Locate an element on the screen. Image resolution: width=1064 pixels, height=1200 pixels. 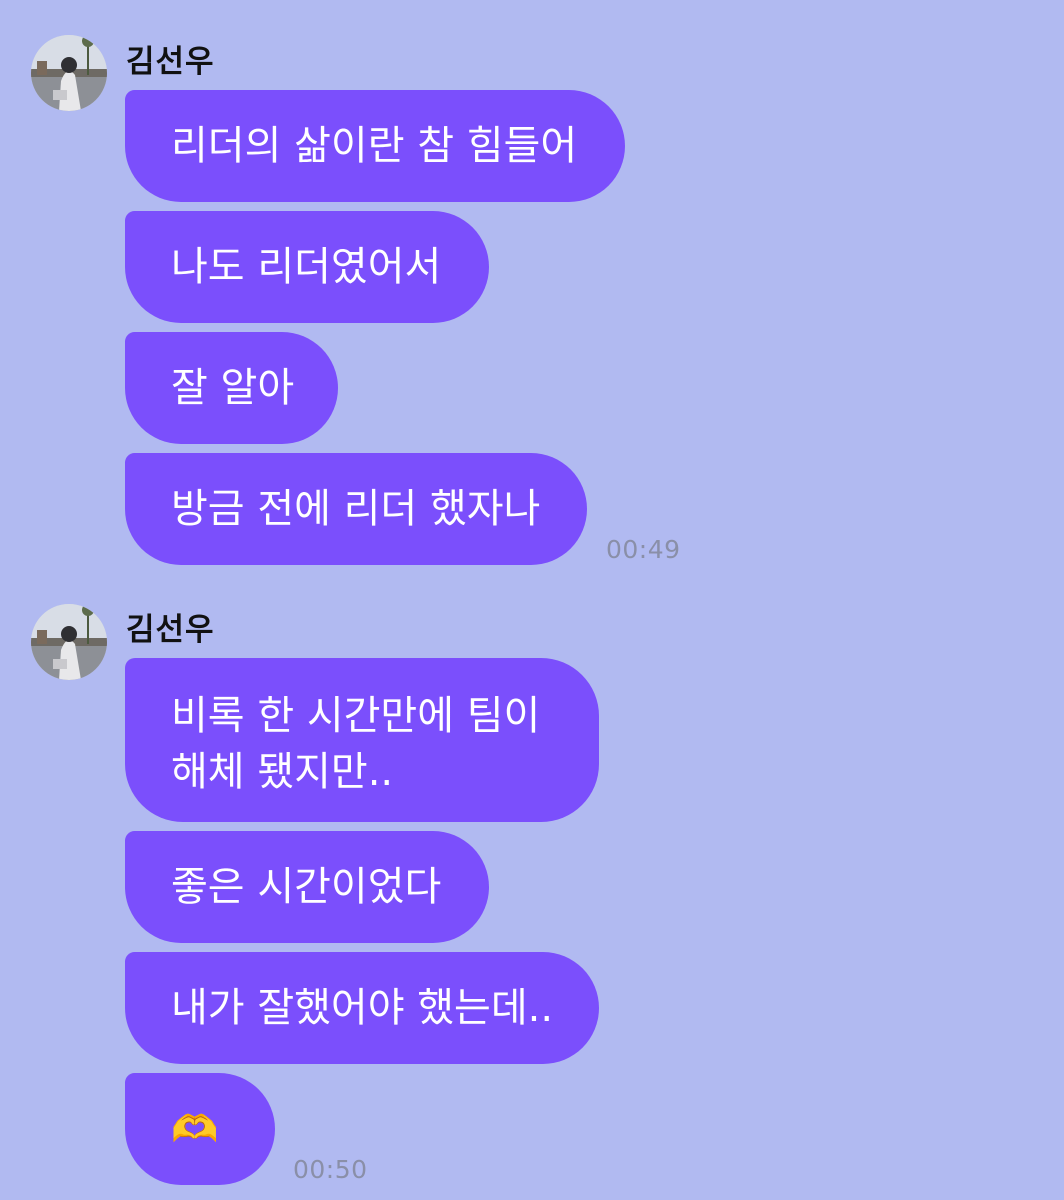
message-bubble: 내가 잘했어야 했는데.. is located at coordinates (362, 1008).